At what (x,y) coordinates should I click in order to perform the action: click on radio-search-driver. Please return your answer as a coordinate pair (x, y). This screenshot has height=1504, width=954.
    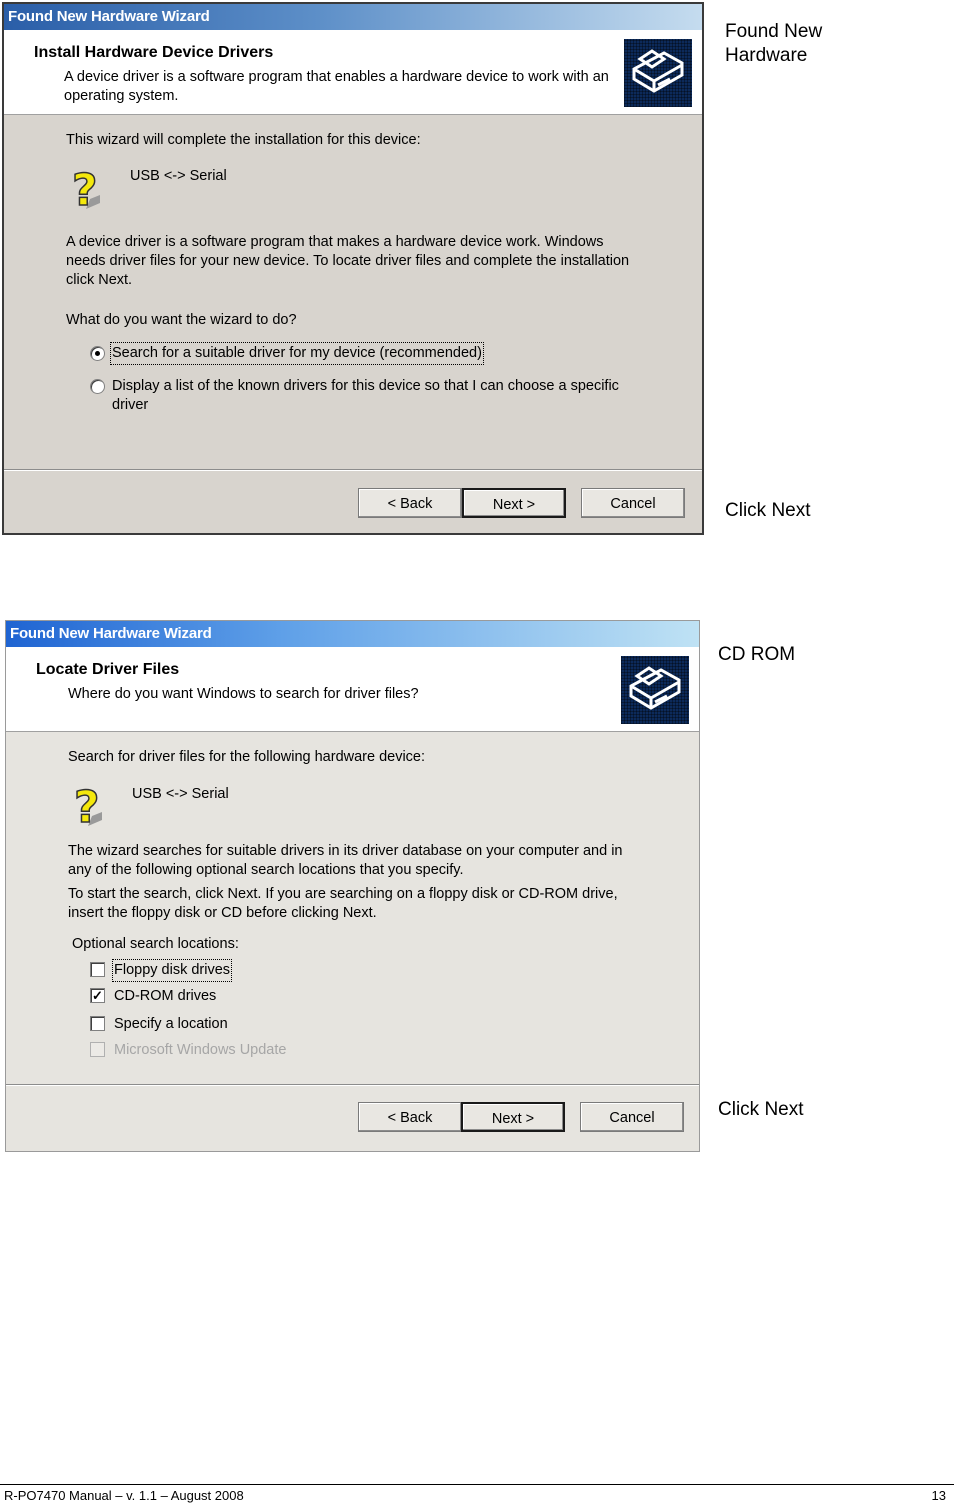
    Looking at the image, I should click on (97, 353).